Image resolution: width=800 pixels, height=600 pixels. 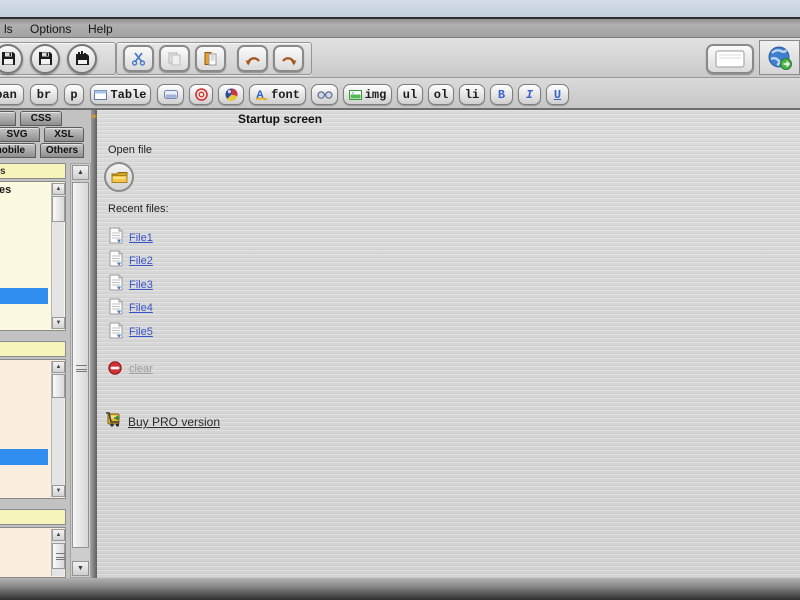 What do you see at coordinates (367, 94) in the screenshot?
I see `tagbar-button-img: img` at bounding box center [367, 94].